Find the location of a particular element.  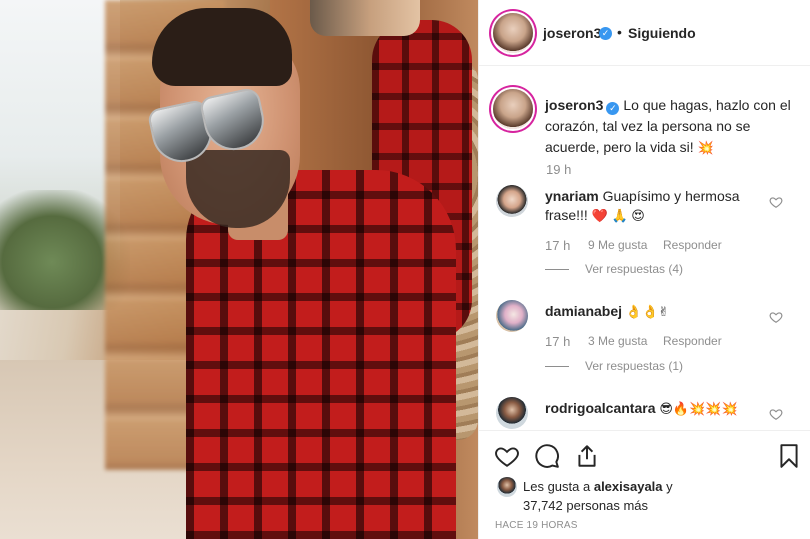

view-replies-button: Ver respuestas (4) is located at coordinates (614, 269).